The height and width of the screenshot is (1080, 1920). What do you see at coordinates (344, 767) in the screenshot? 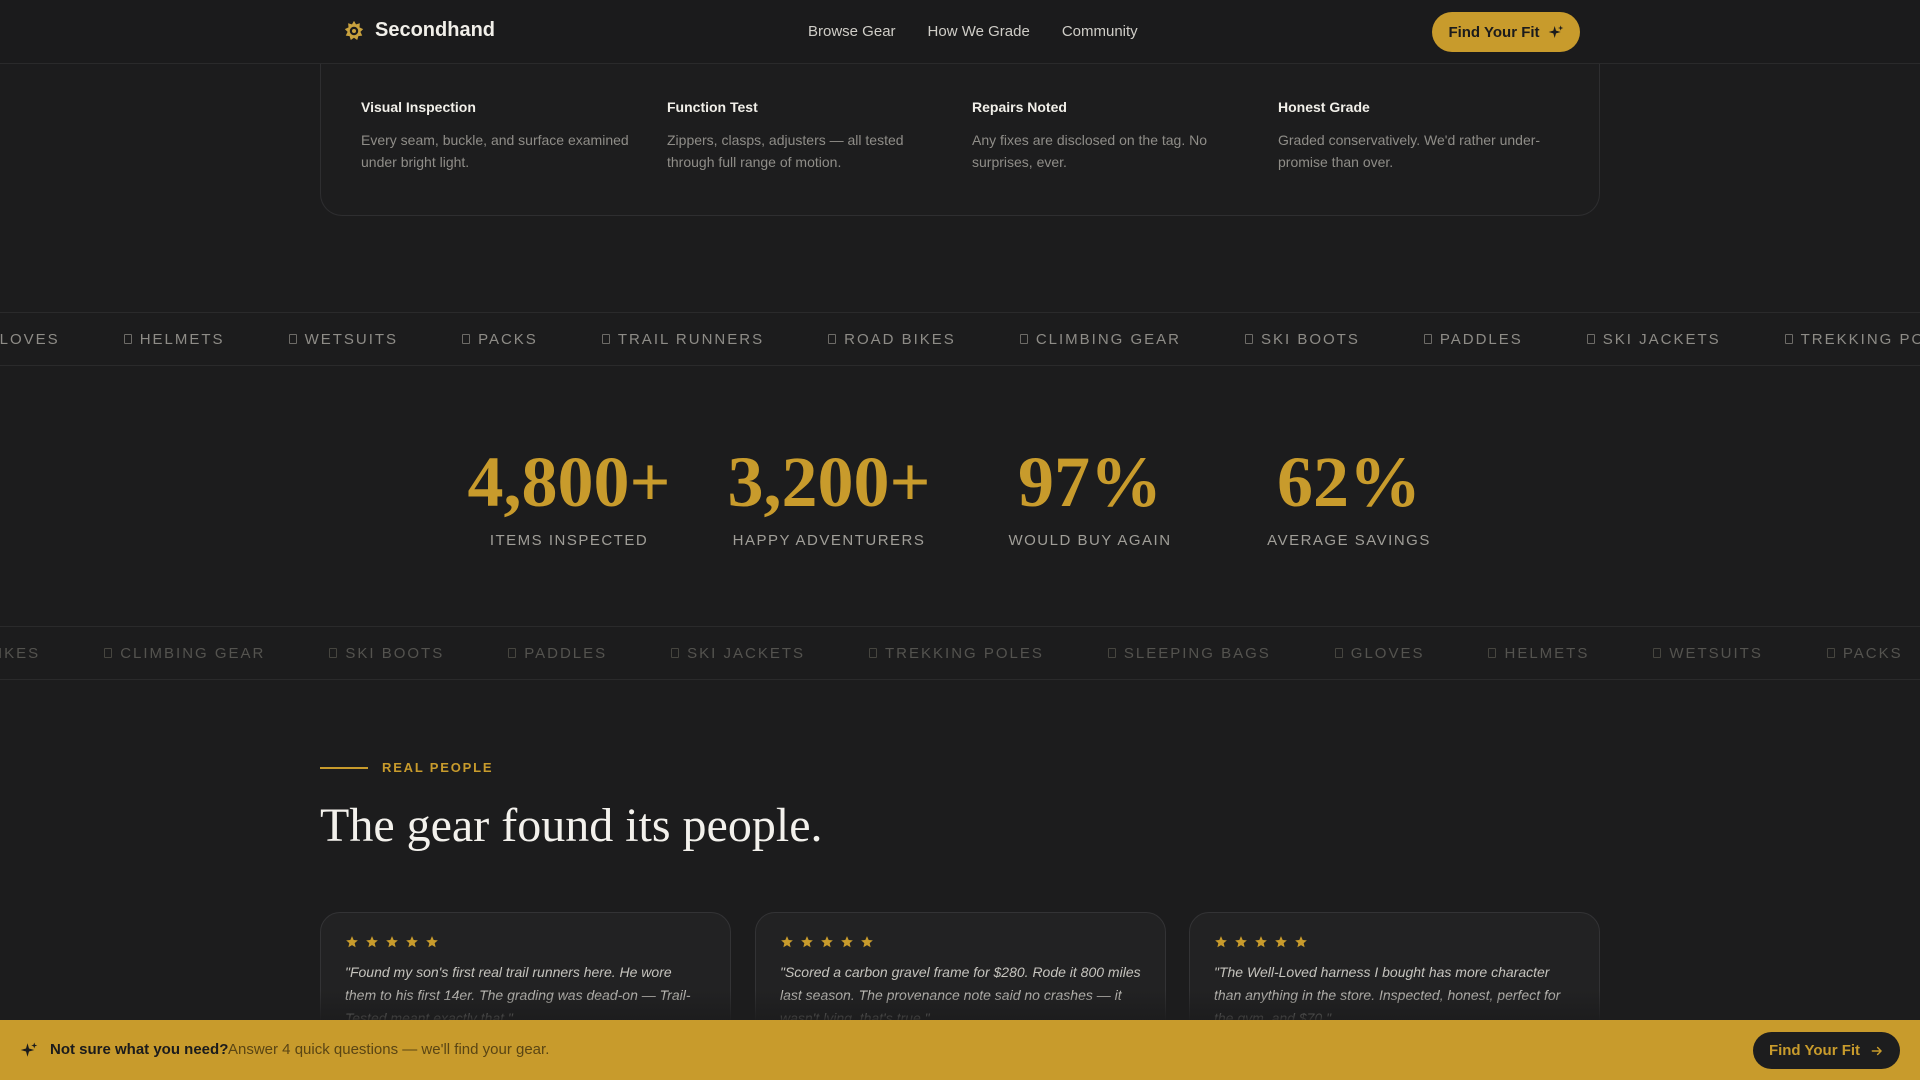
I see `eyebrow-line` at bounding box center [344, 767].